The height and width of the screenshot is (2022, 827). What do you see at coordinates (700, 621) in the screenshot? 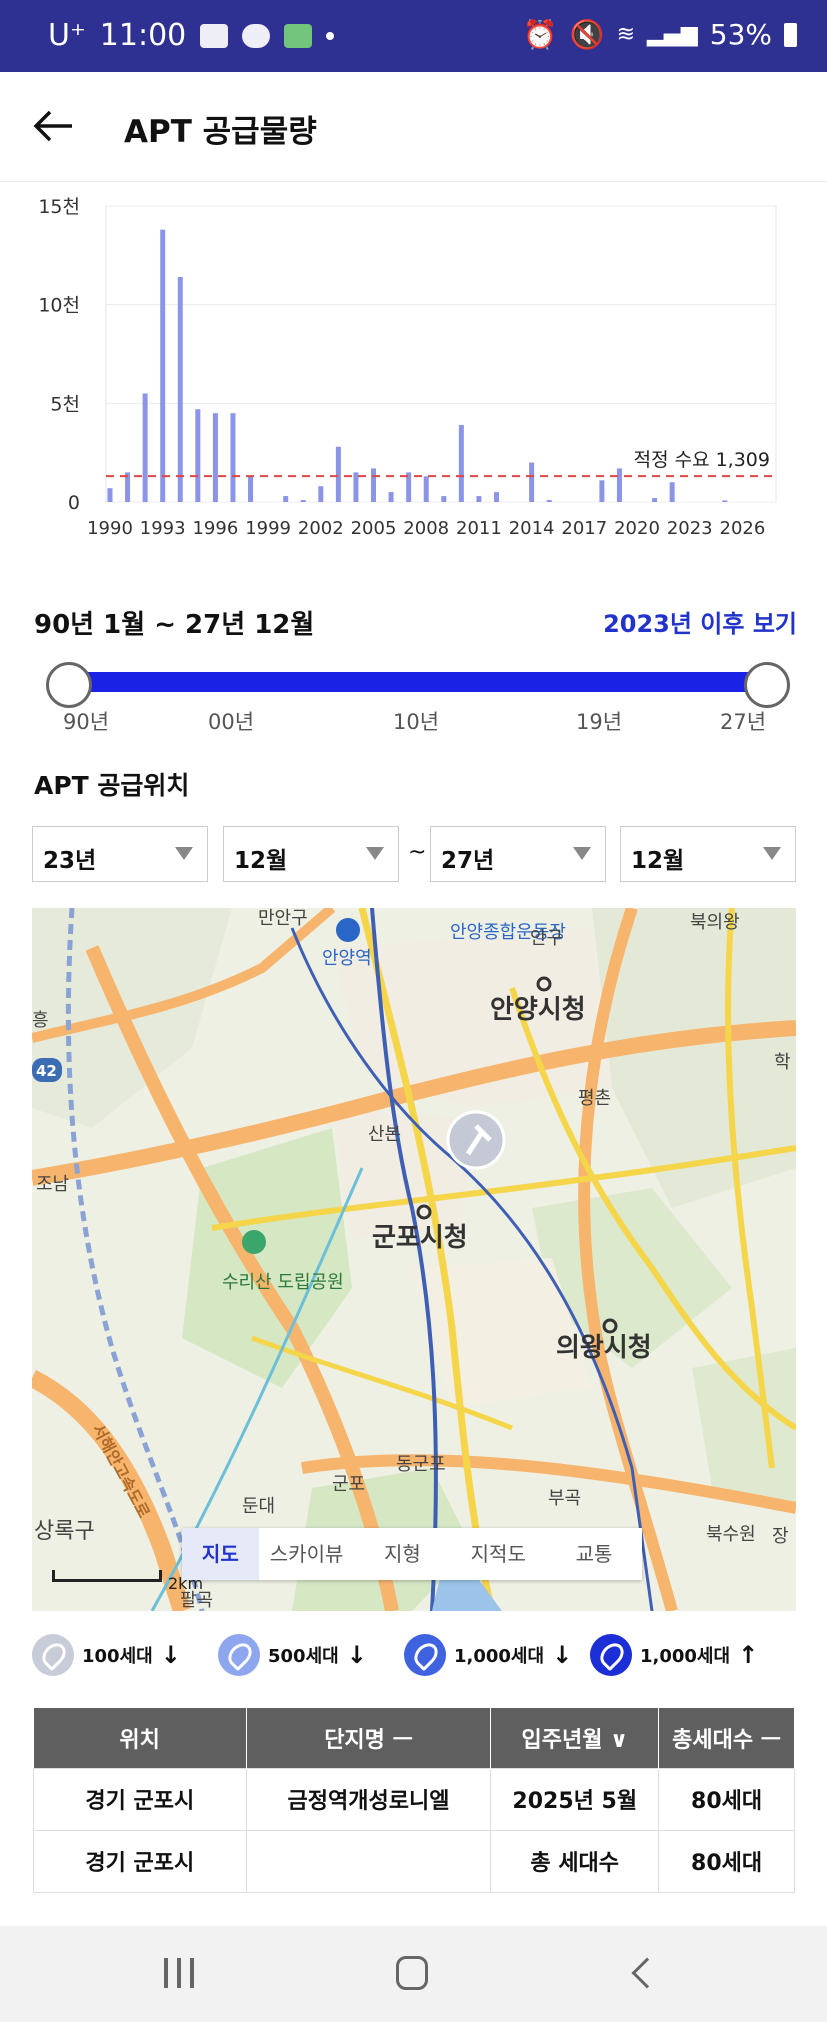
I see `after-2023-link: 2023년 이후 보기` at bounding box center [700, 621].